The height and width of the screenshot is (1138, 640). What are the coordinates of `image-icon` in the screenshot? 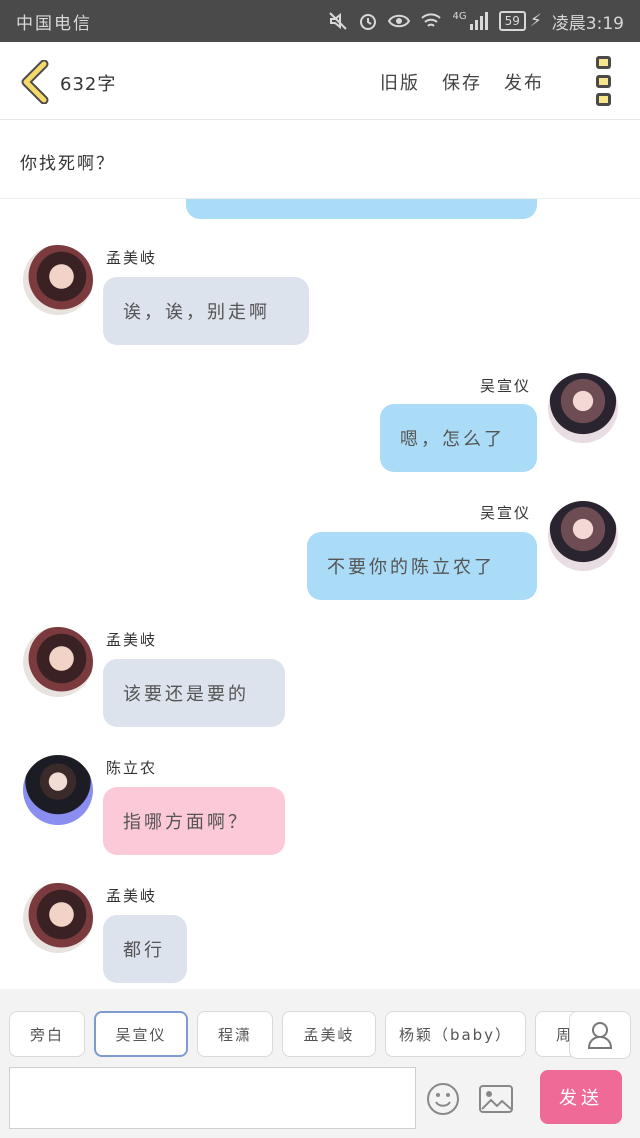 It's located at (496, 1099).